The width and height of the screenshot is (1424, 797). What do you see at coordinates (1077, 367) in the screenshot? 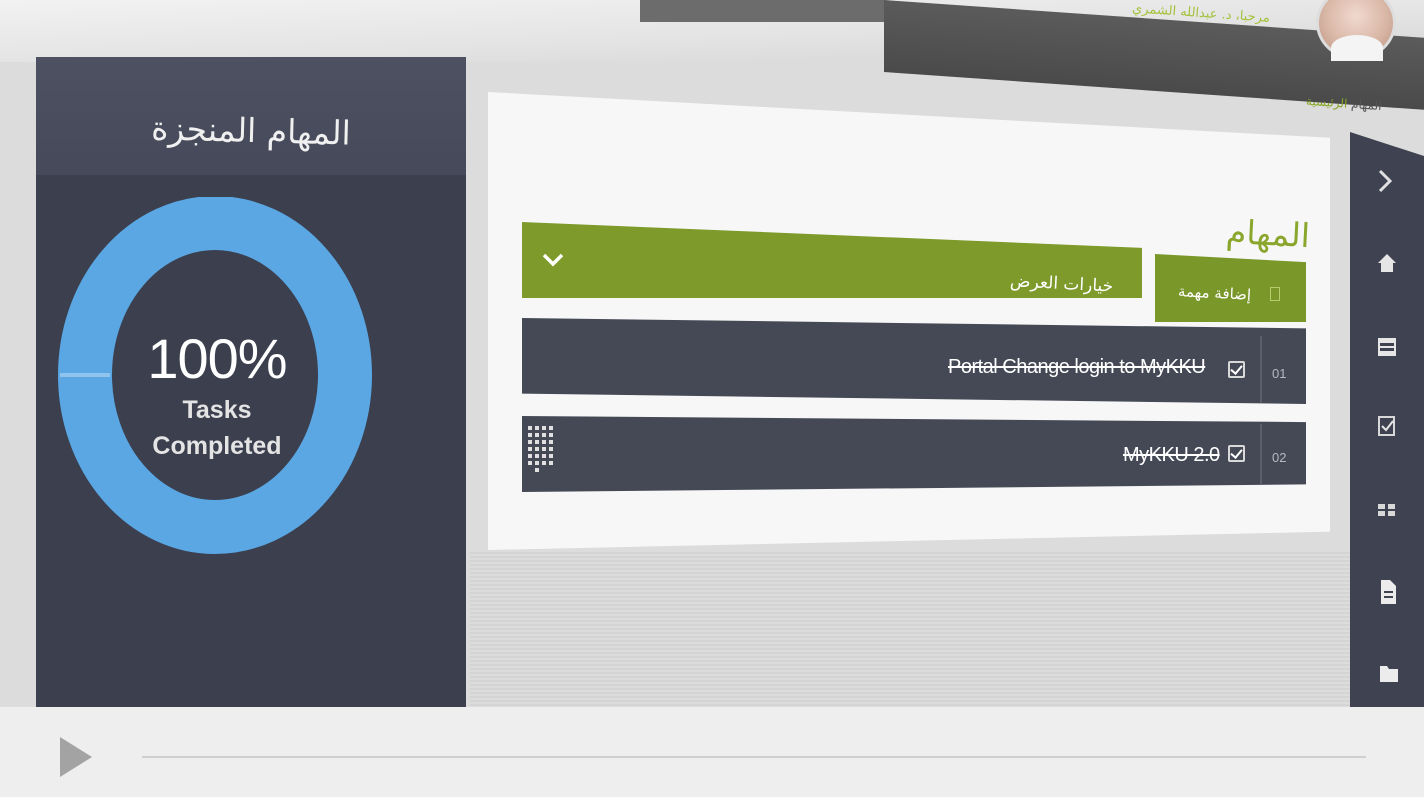
I see `task-title: Portal Change login to MyKKU` at bounding box center [1077, 367].